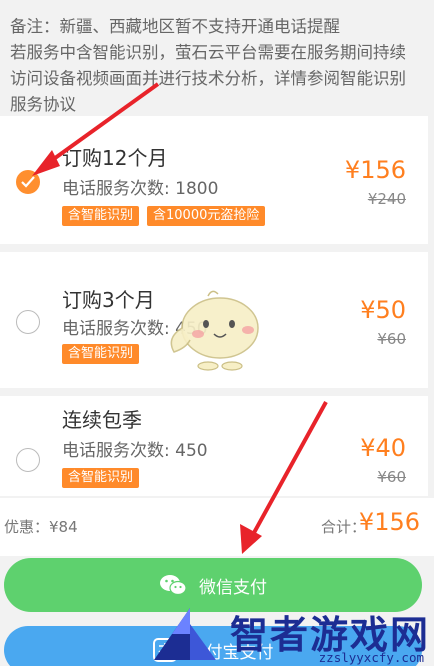  Describe the element at coordinates (43, 104) in the screenshot. I see `notice-line-4: 服务协议` at that location.